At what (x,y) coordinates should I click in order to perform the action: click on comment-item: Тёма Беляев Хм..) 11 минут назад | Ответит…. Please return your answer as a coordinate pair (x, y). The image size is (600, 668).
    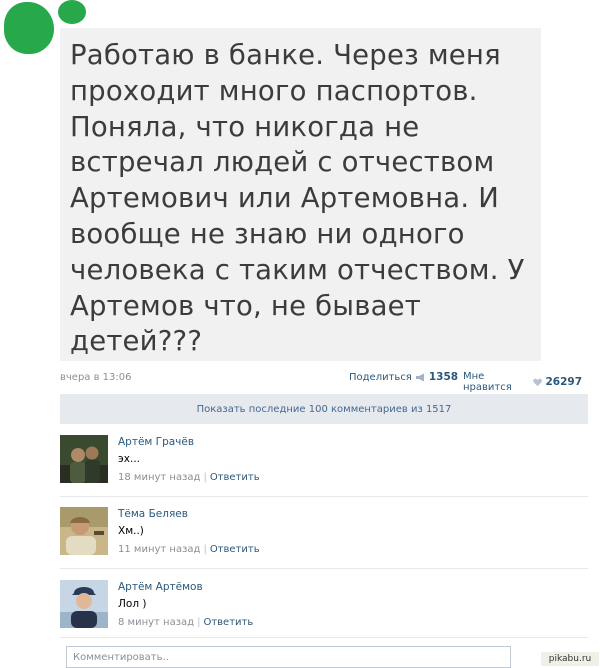
    Looking at the image, I should click on (324, 541).